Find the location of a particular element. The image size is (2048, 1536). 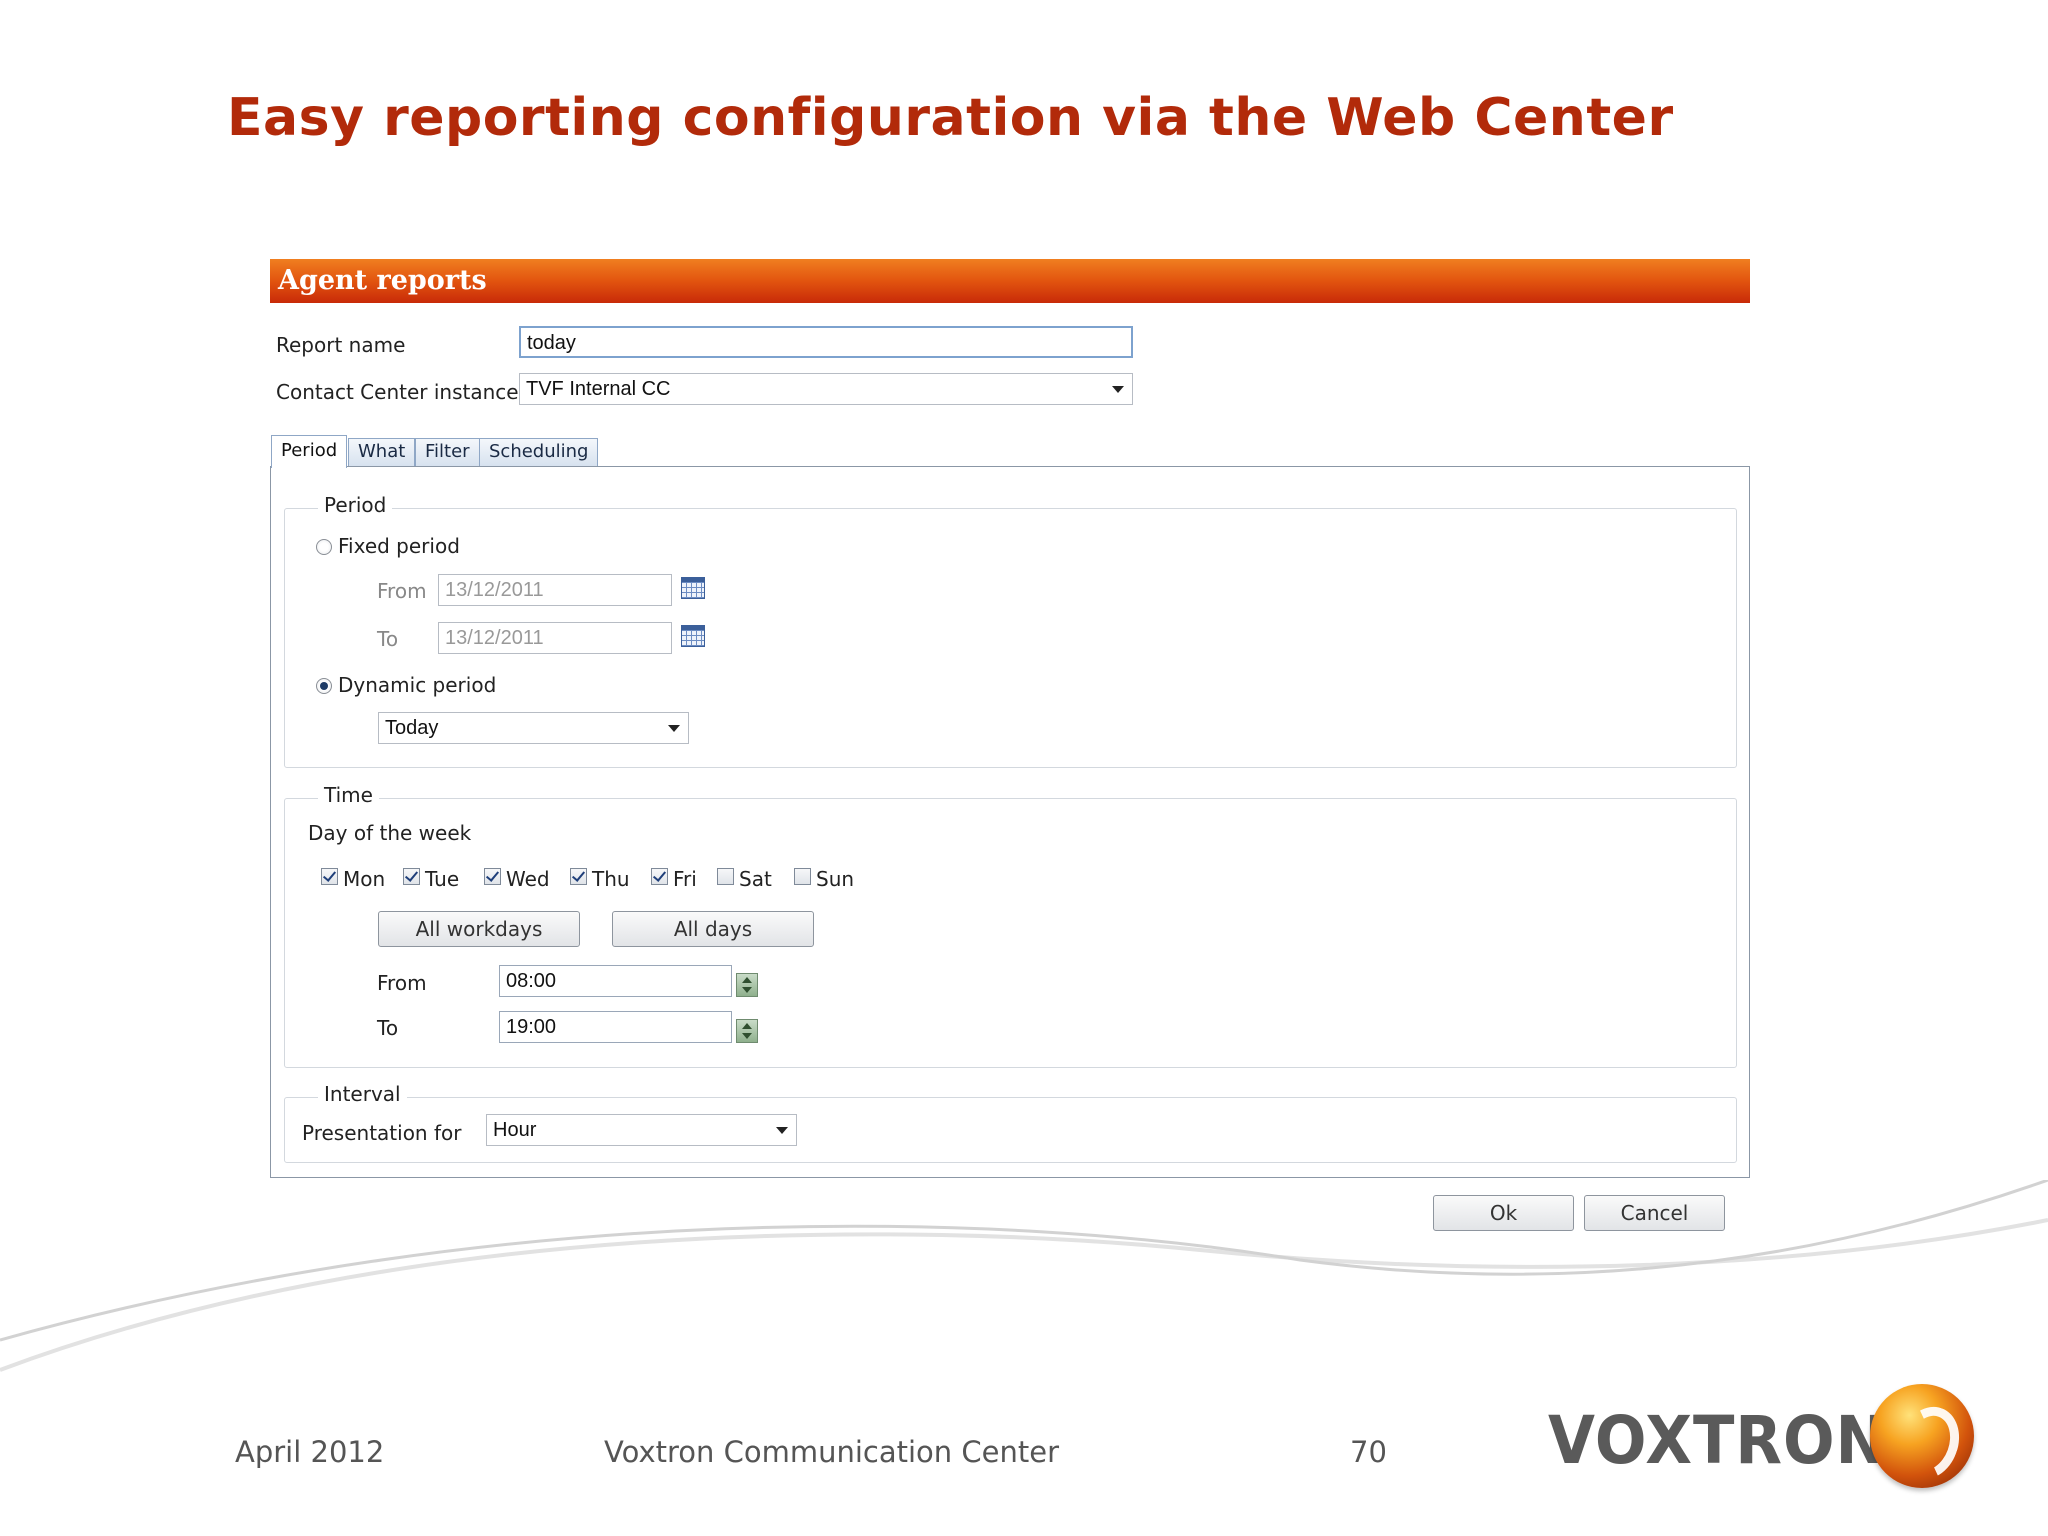

fixed-from-label: From is located at coordinates (402, 591).